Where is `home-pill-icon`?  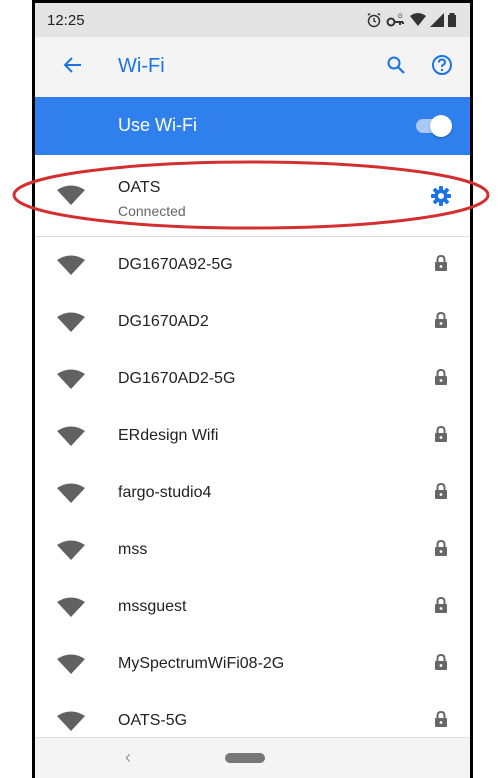
home-pill-icon is located at coordinates (245, 758).